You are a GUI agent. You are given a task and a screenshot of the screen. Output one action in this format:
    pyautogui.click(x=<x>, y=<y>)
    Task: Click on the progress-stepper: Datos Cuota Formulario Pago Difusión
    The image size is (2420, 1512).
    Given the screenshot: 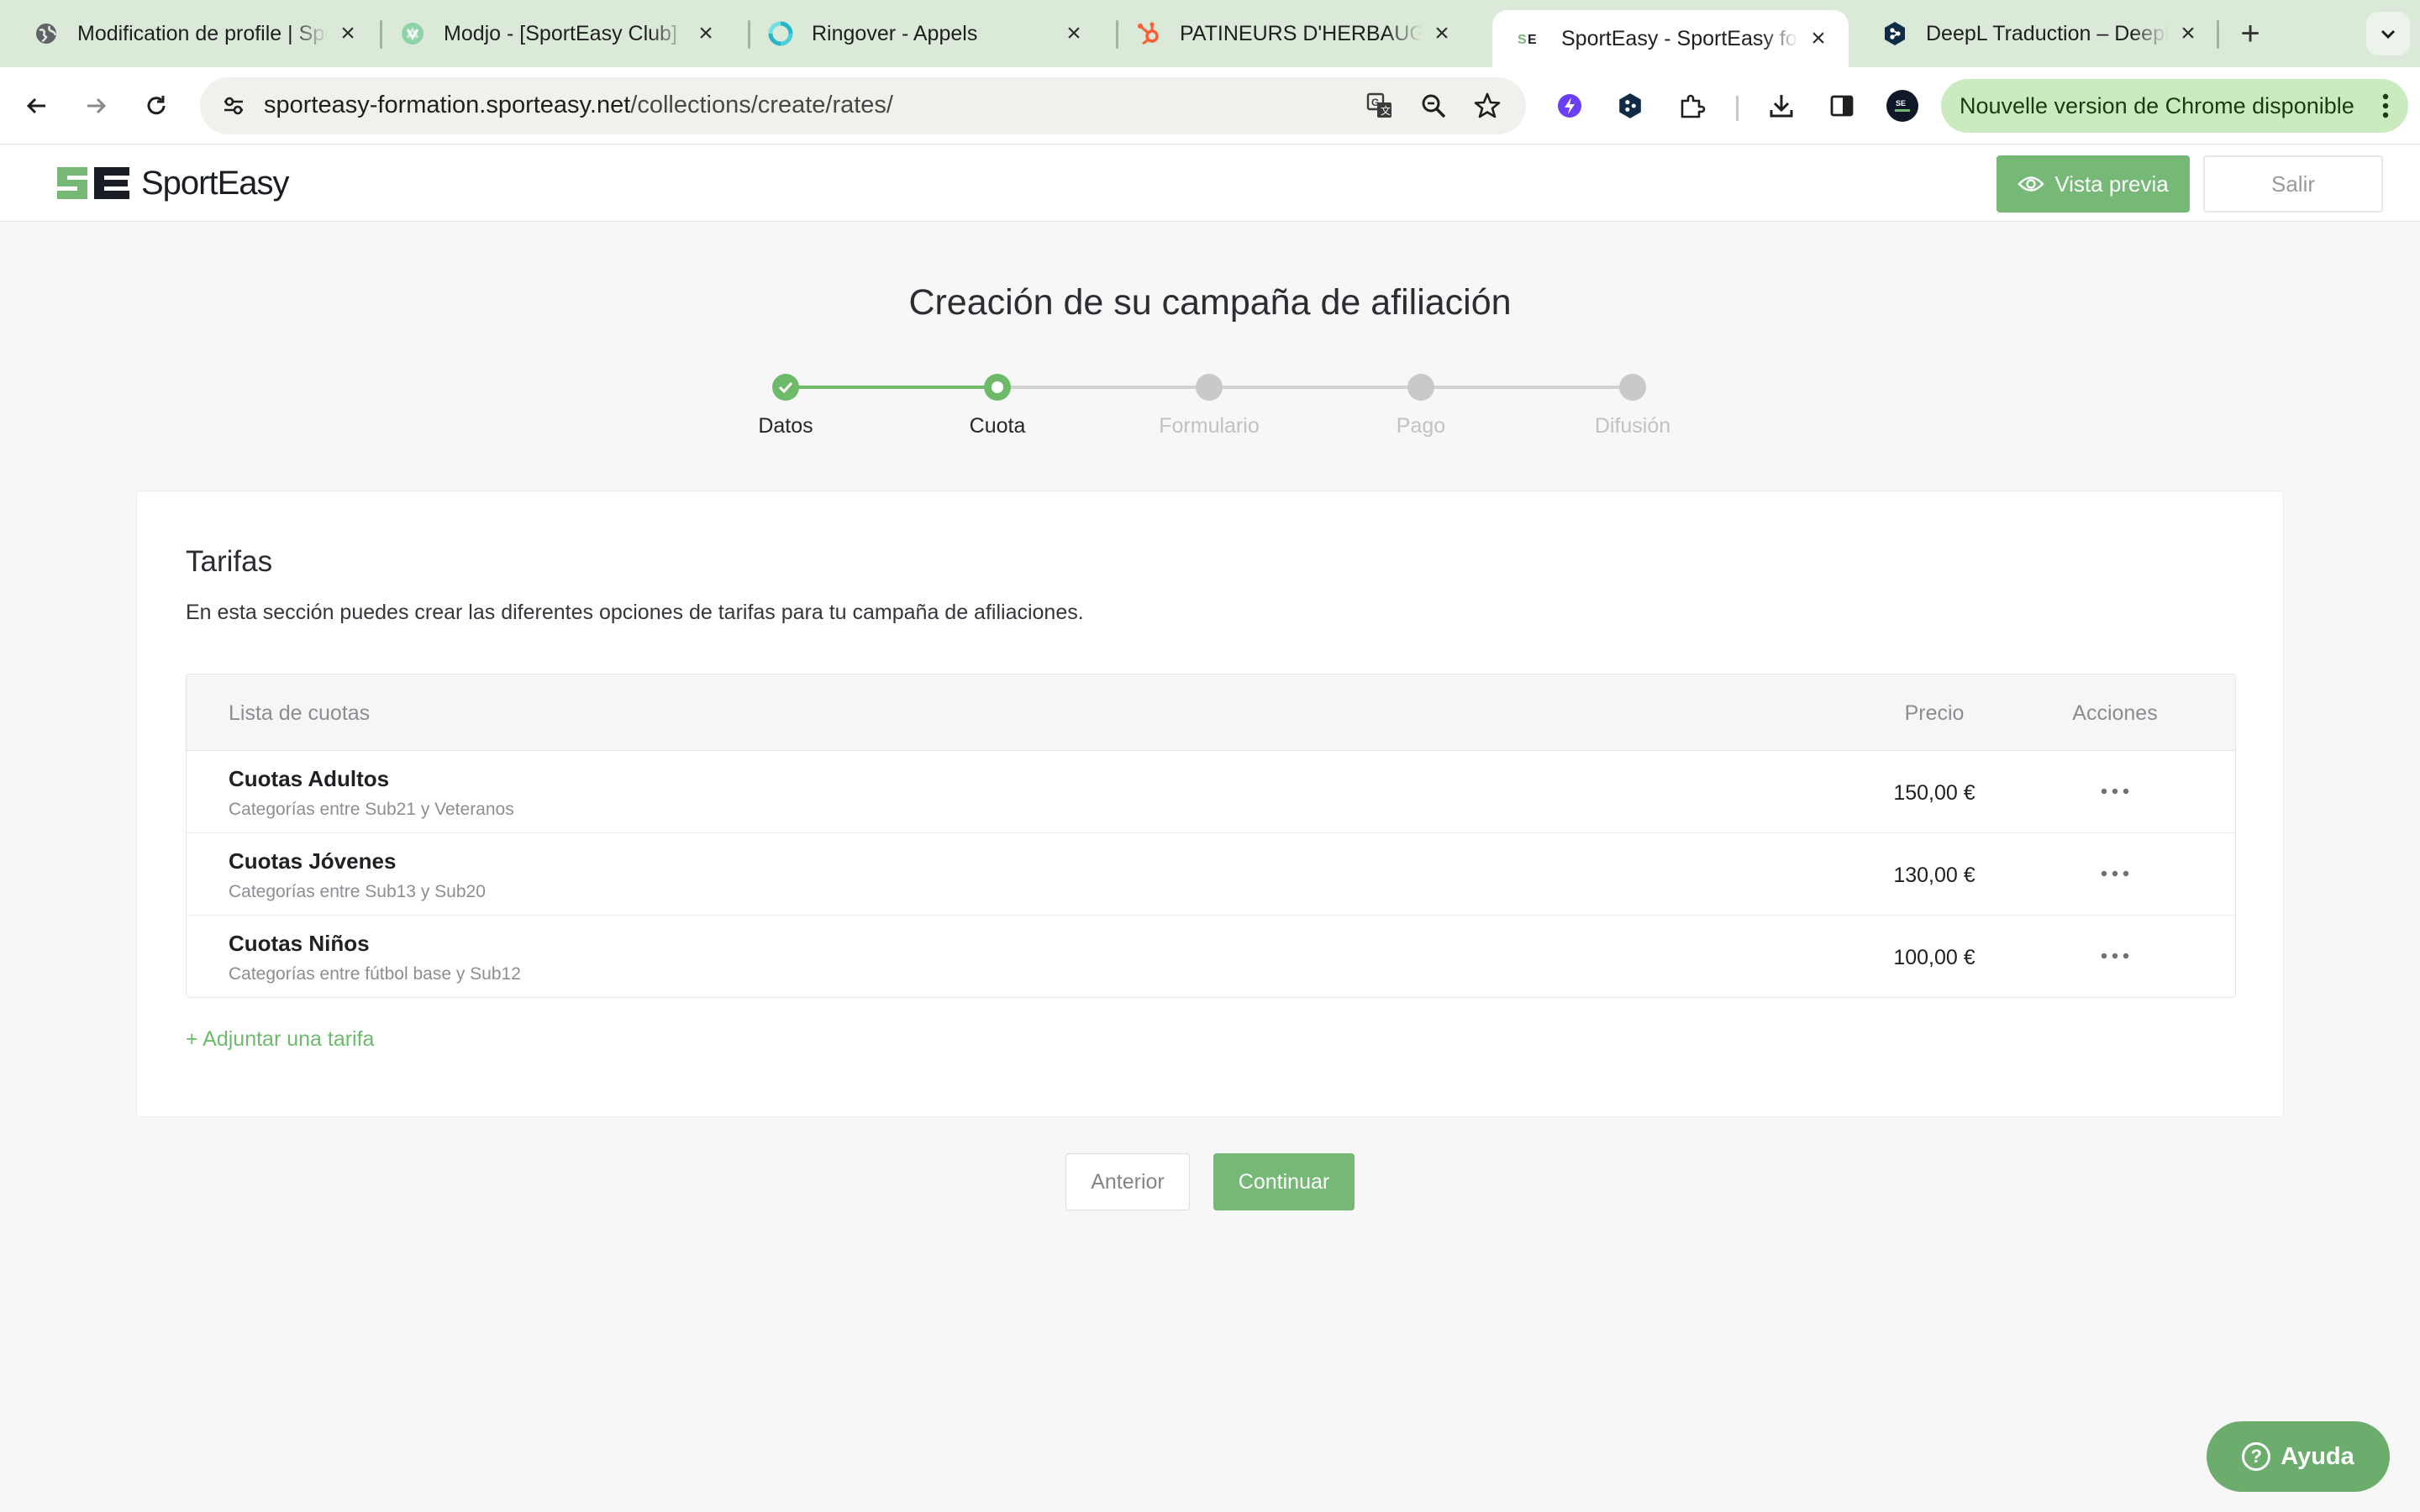 What is the action you would take?
    pyautogui.click(x=1210, y=412)
    